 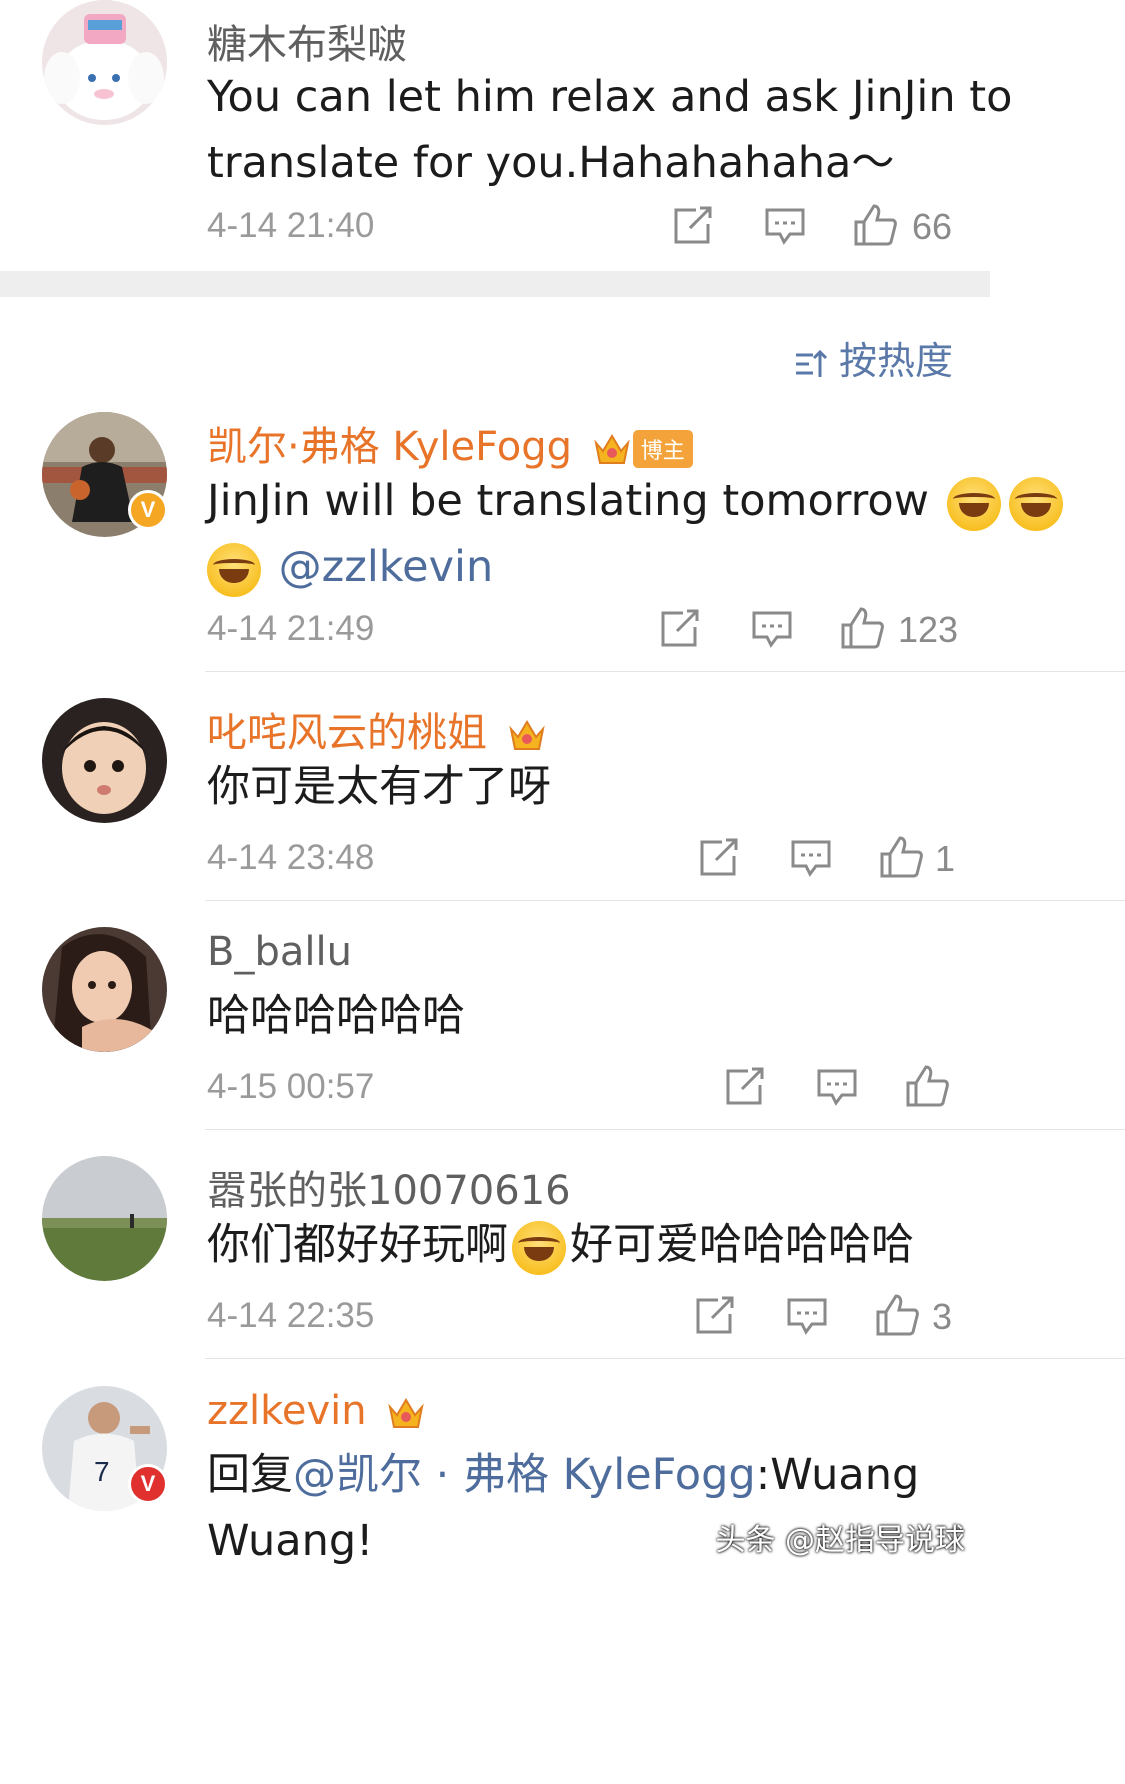 What do you see at coordinates (291, 857) in the screenshot?
I see `timestamp: 4-14 23:48` at bounding box center [291, 857].